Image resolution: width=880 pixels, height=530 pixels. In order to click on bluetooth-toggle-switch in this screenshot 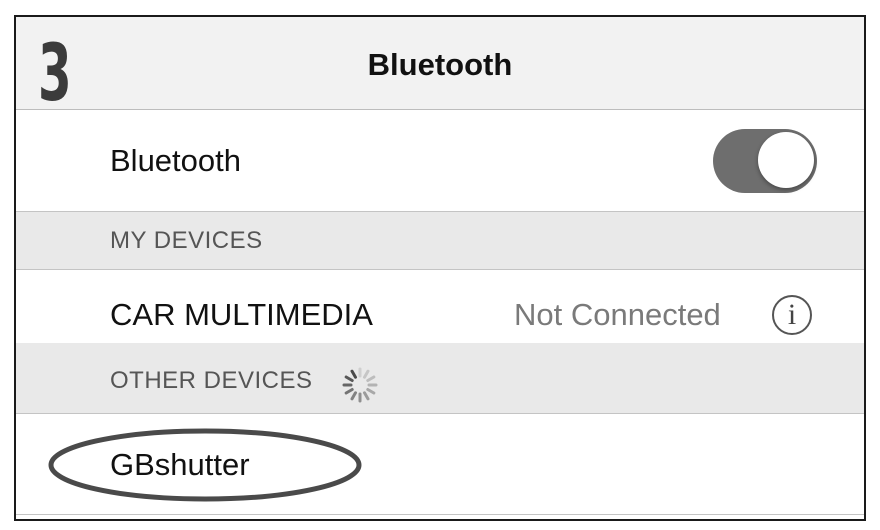, I will do `click(765, 161)`.